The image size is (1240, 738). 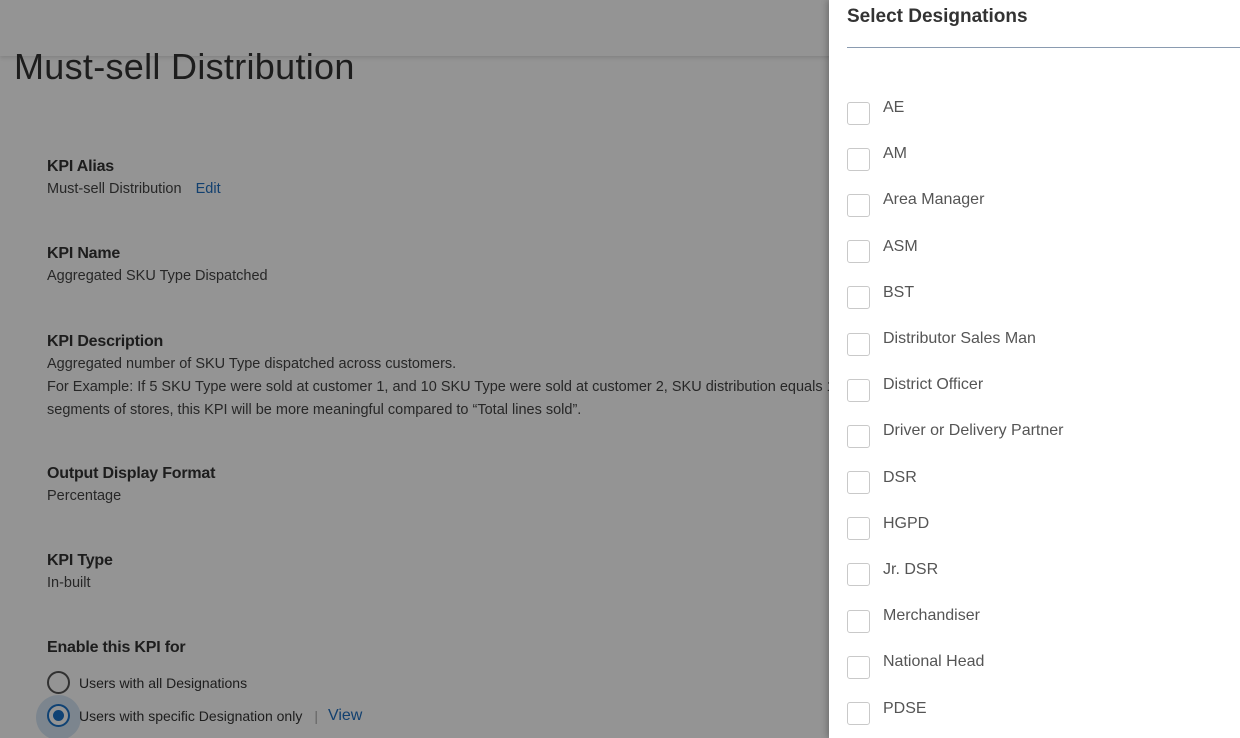 I want to click on designation-option: HGPD, so click(x=1042, y=527).